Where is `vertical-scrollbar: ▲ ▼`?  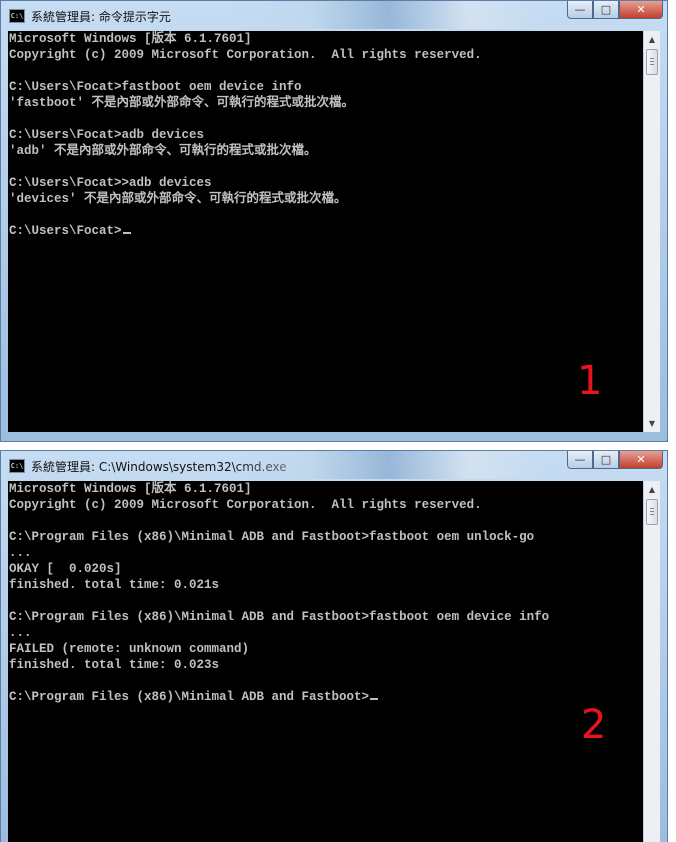
vertical-scrollbar: ▲ ▼ is located at coordinates (651, 231).